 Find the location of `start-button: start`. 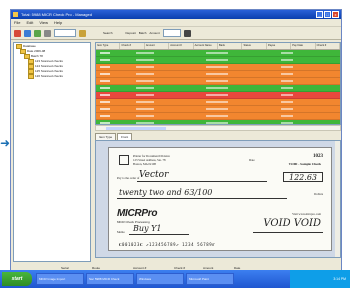

start-button: start is located at coordinates (17, 279).